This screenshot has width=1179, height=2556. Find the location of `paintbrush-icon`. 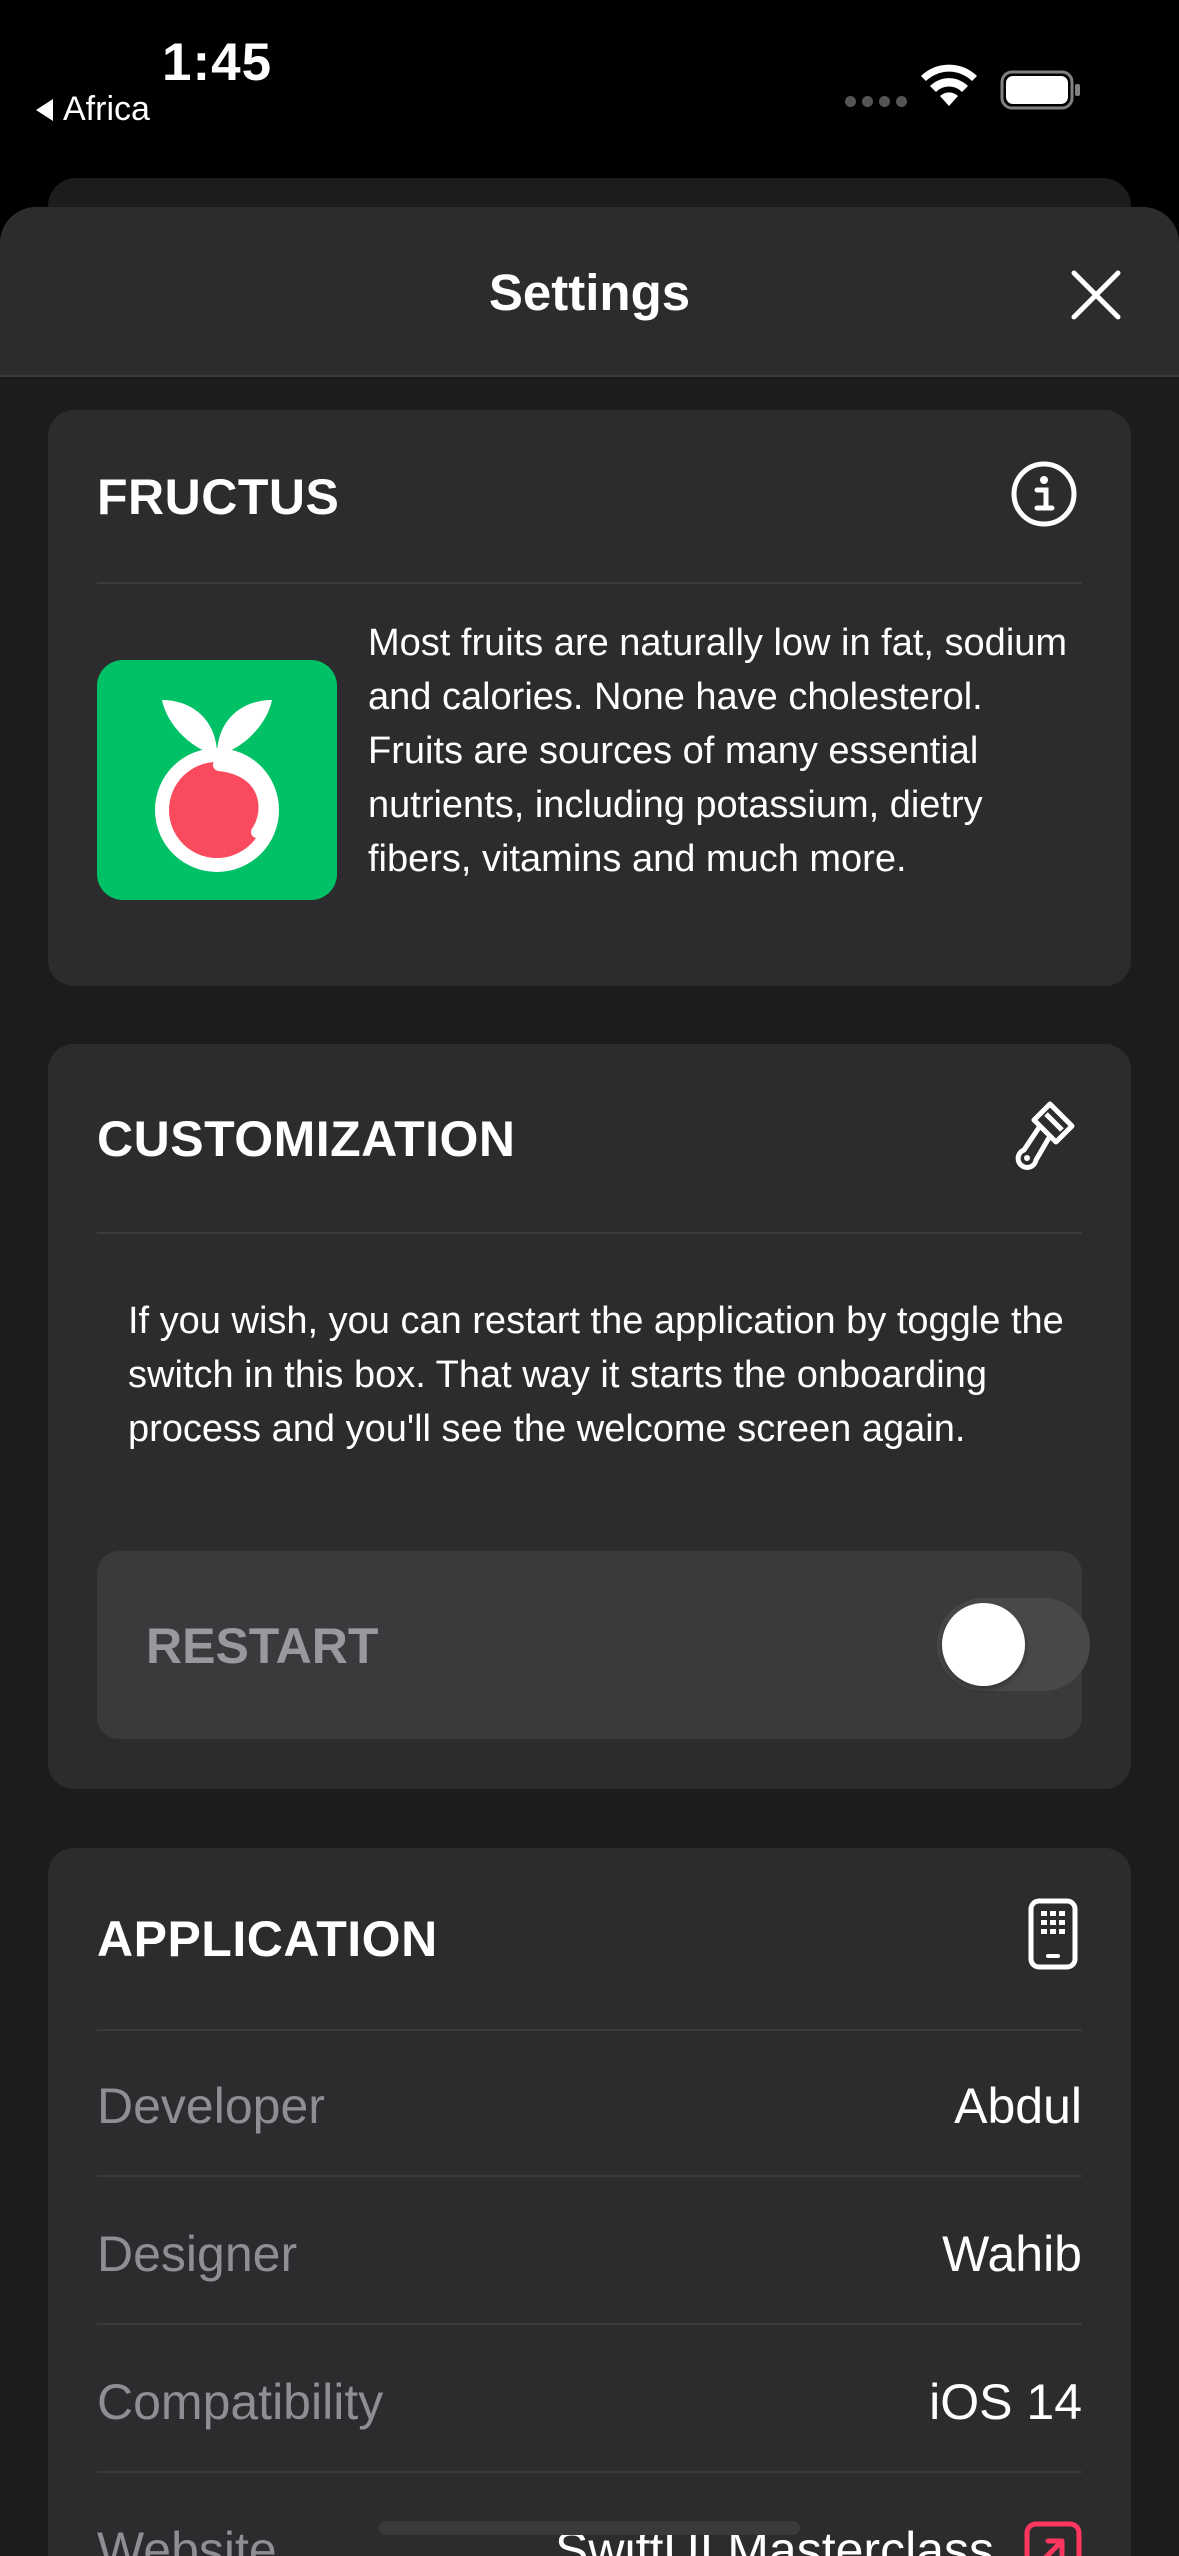

paintbrush-icon is located at coordinates (1045, 1135).